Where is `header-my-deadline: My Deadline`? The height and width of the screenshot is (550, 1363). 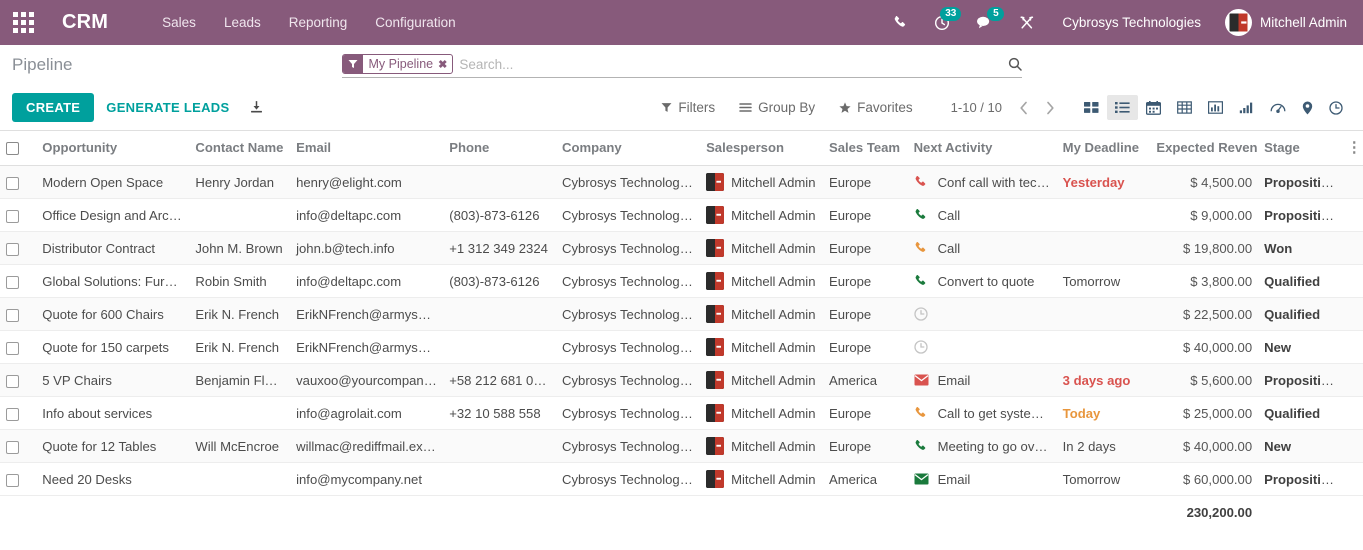
header-my-deadline: My Deadline is located at coordinates (1103, 149).